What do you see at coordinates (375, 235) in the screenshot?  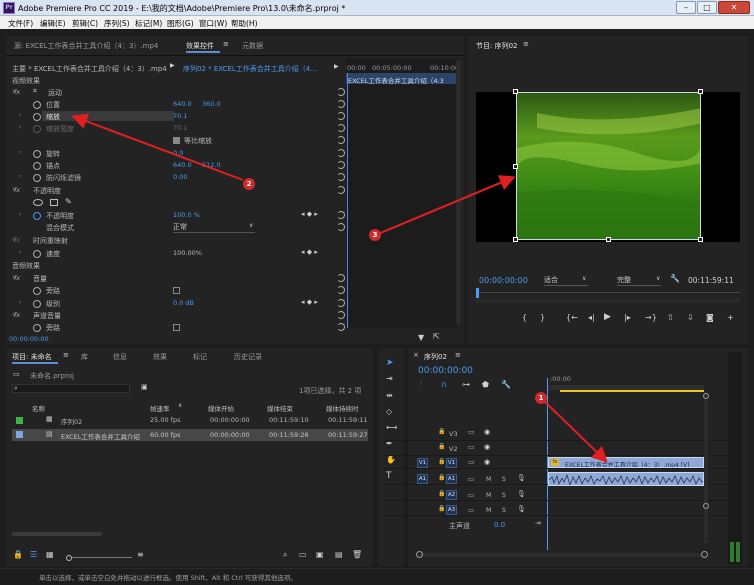 I see `annotation-badge-3: 3` at bounding box center [375, 235].